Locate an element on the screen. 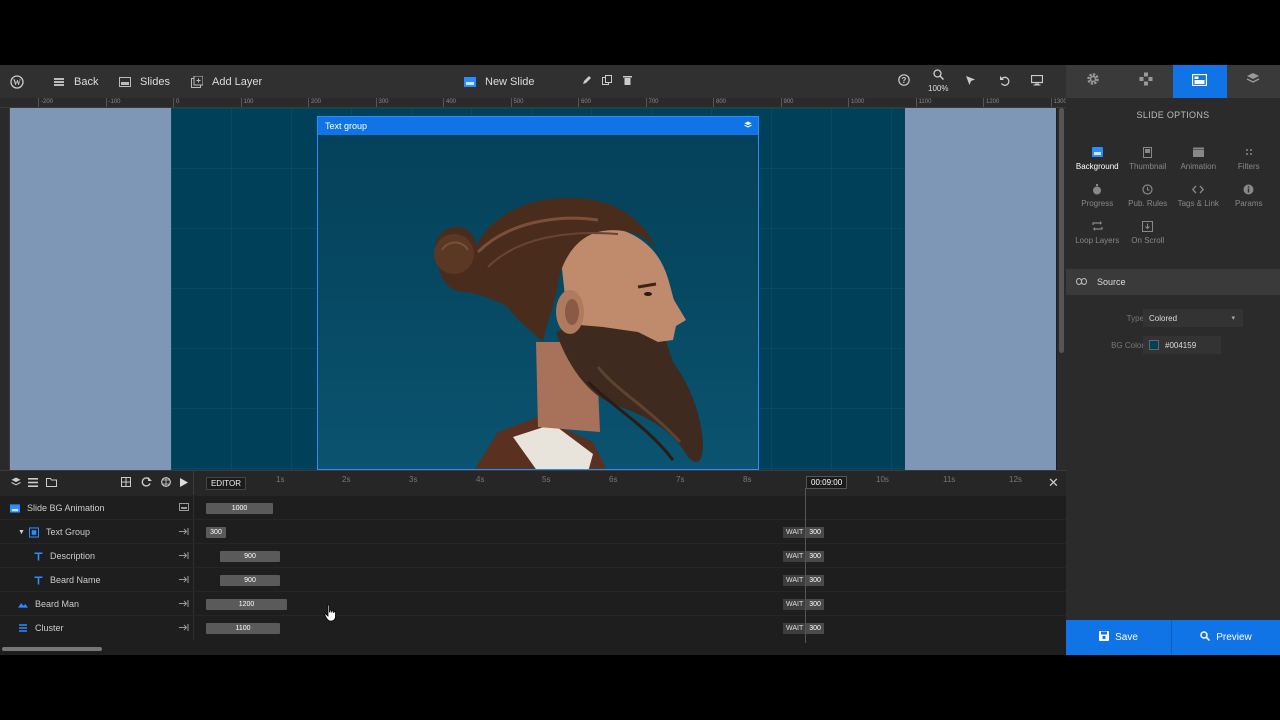 The width and height of the screenshot is (1280, 720). select-tool-button is located at coordinates (970, 81).